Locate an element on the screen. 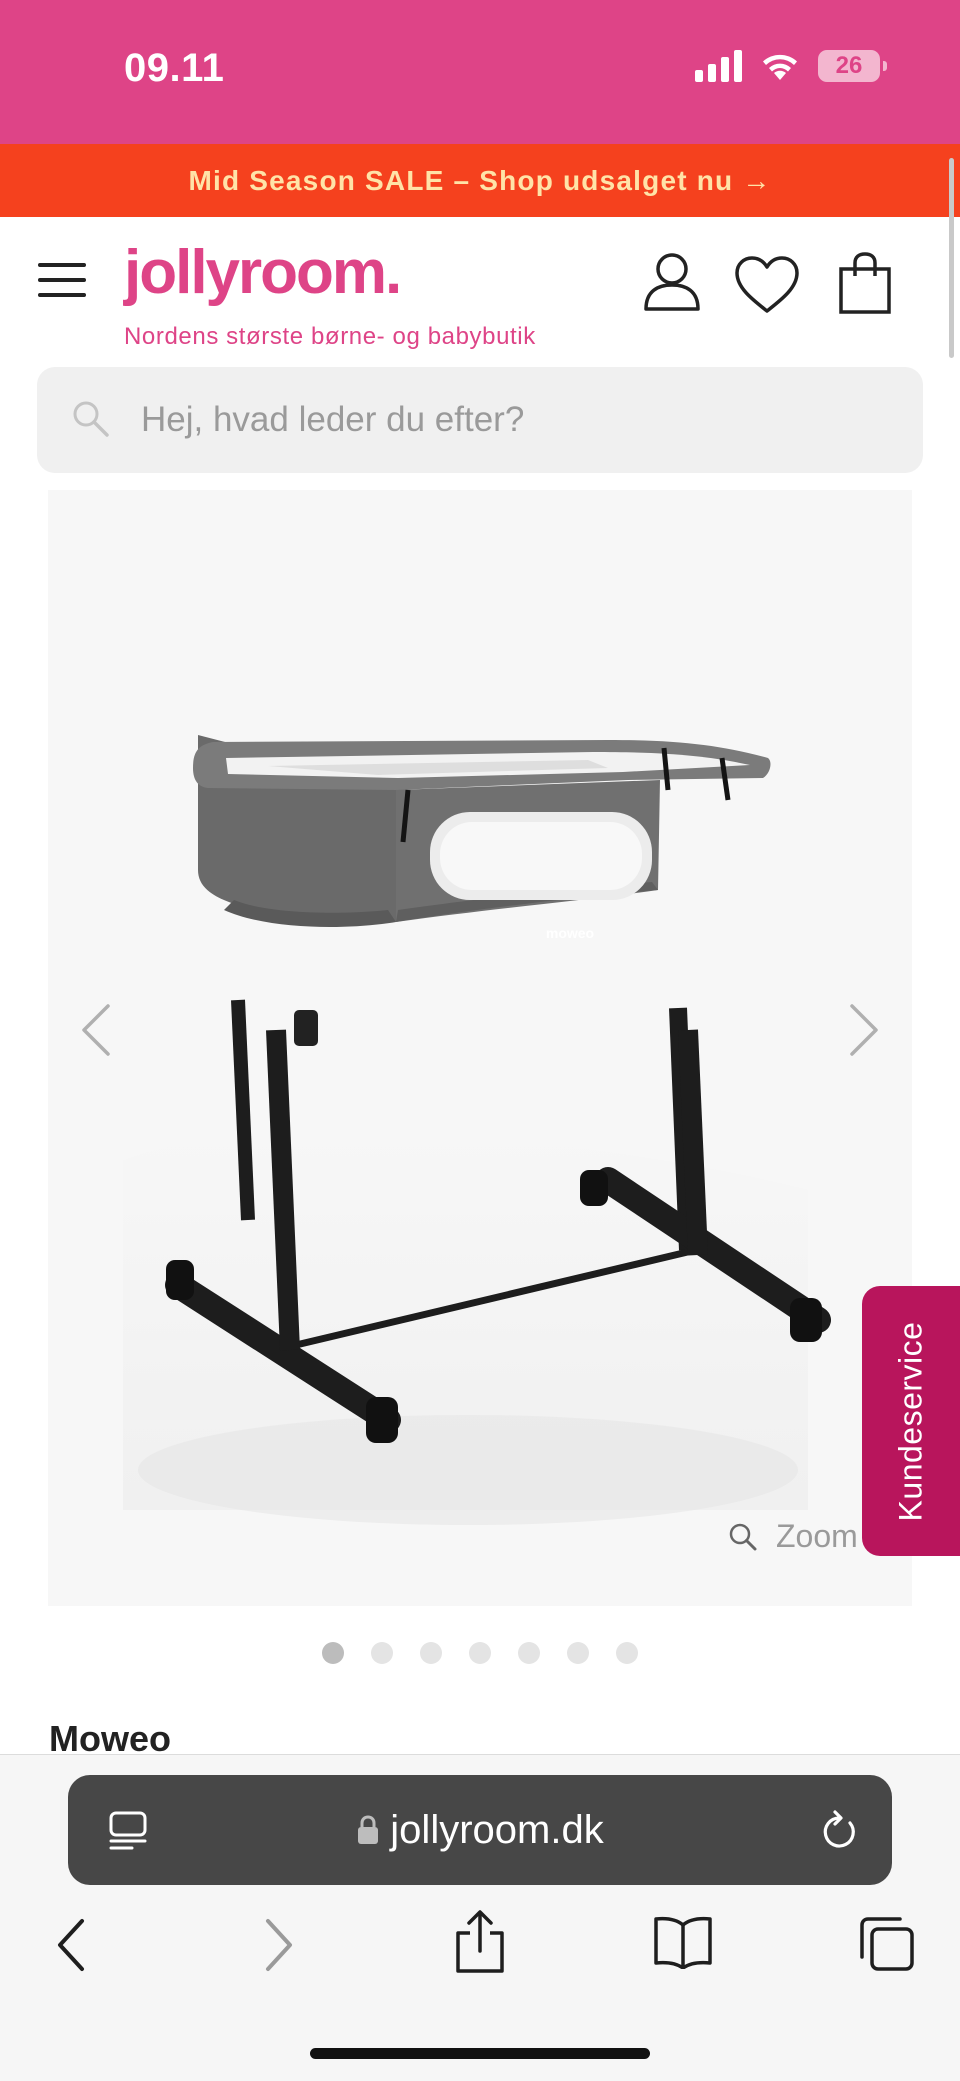  user-icon is located at coordinates (672, 281).